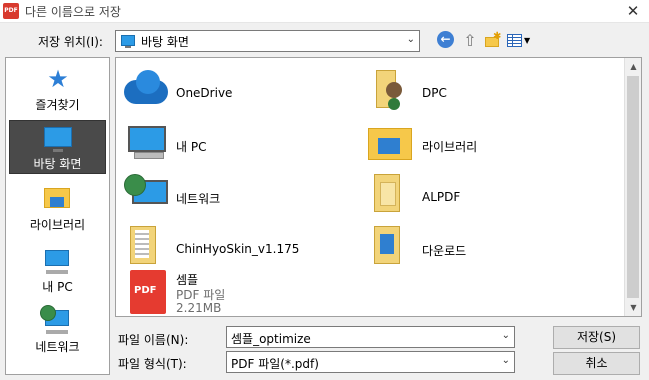 The image size is (649, 380). Describe the element at coordinates (482, 242) in the screenshot. I see `list-item: 다운로드` at that location.